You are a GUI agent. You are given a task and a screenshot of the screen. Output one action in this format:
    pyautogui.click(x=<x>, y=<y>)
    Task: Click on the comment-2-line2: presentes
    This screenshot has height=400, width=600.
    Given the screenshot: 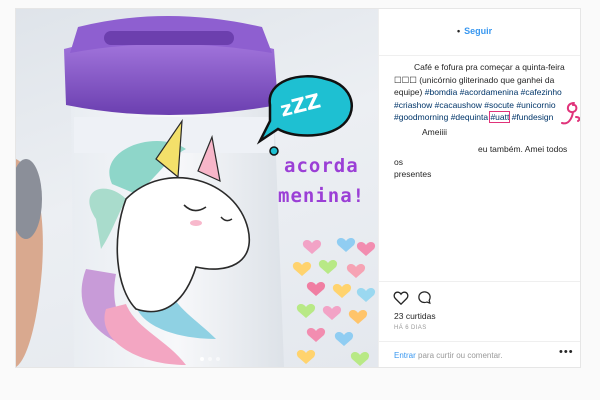 What is the action you would take?
    pyautogui.click(x=413, y=174)
    